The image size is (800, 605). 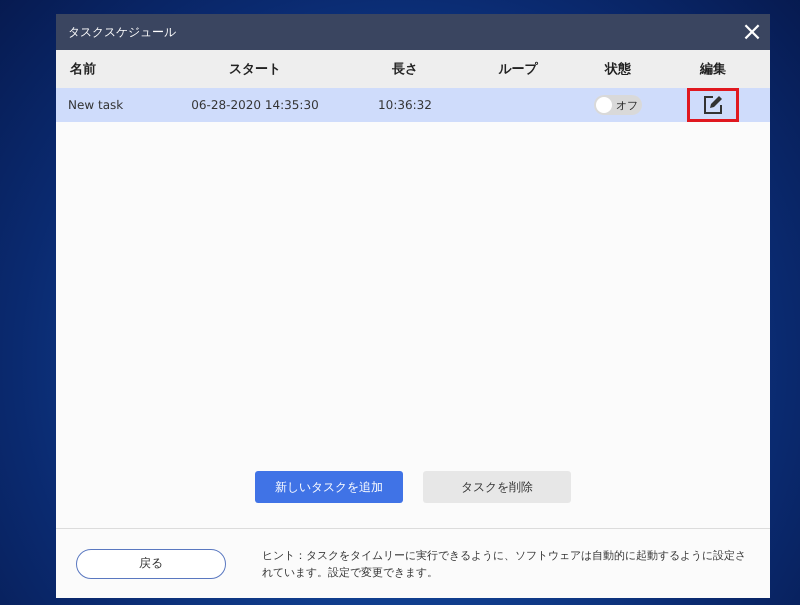 What do you see at coordinates (497, 487) in the screenshot?
I see `delete-task-button: タスクを削除` at bounding box center [497, 487].